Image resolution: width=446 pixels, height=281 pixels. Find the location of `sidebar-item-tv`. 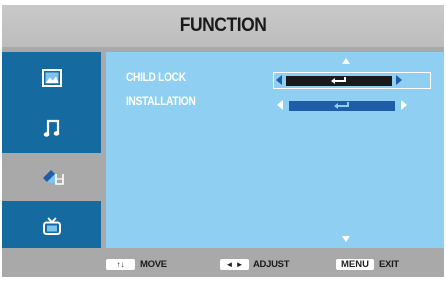

sidebar-item-tv is located at coordinates (51, 226).